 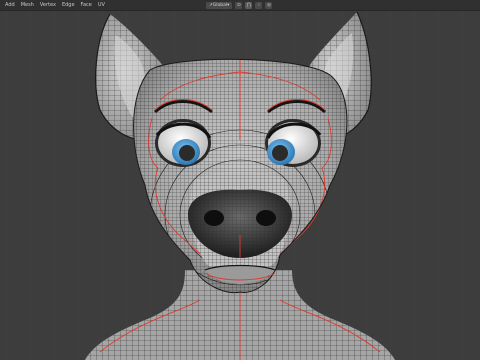 I want to click on snap-toggle: ⋂, so click(x=249, y=5).